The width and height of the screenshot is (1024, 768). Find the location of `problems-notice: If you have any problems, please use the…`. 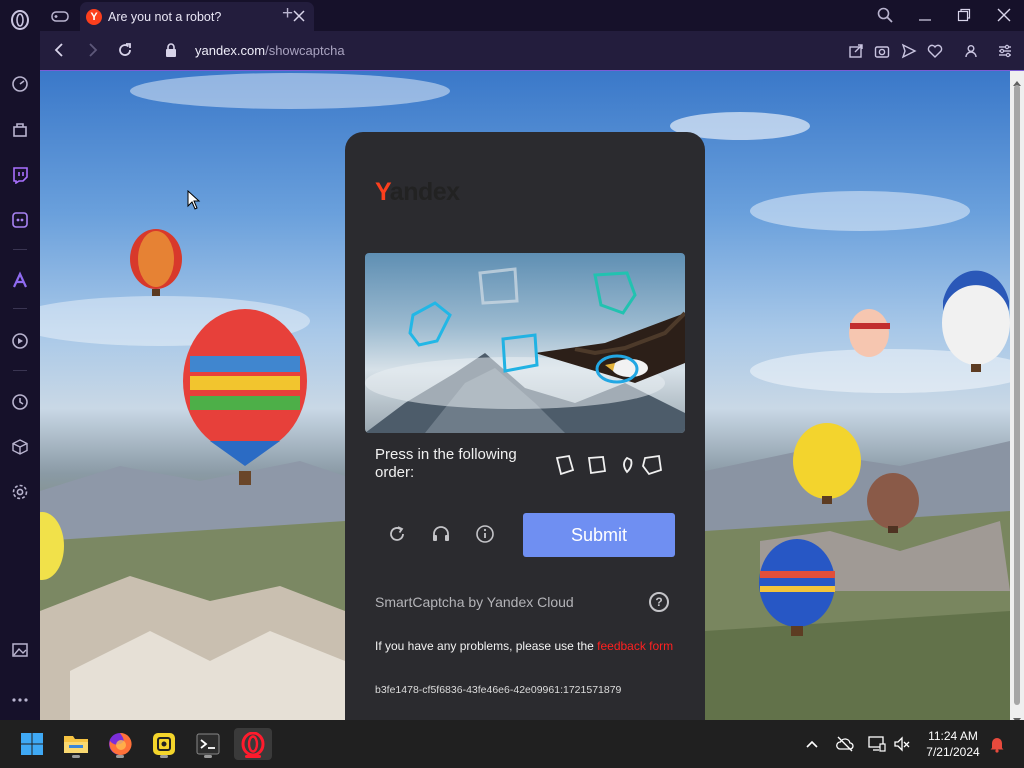

problems-notice: If you have any problems, please use the… is located at coordinates (525, 646).